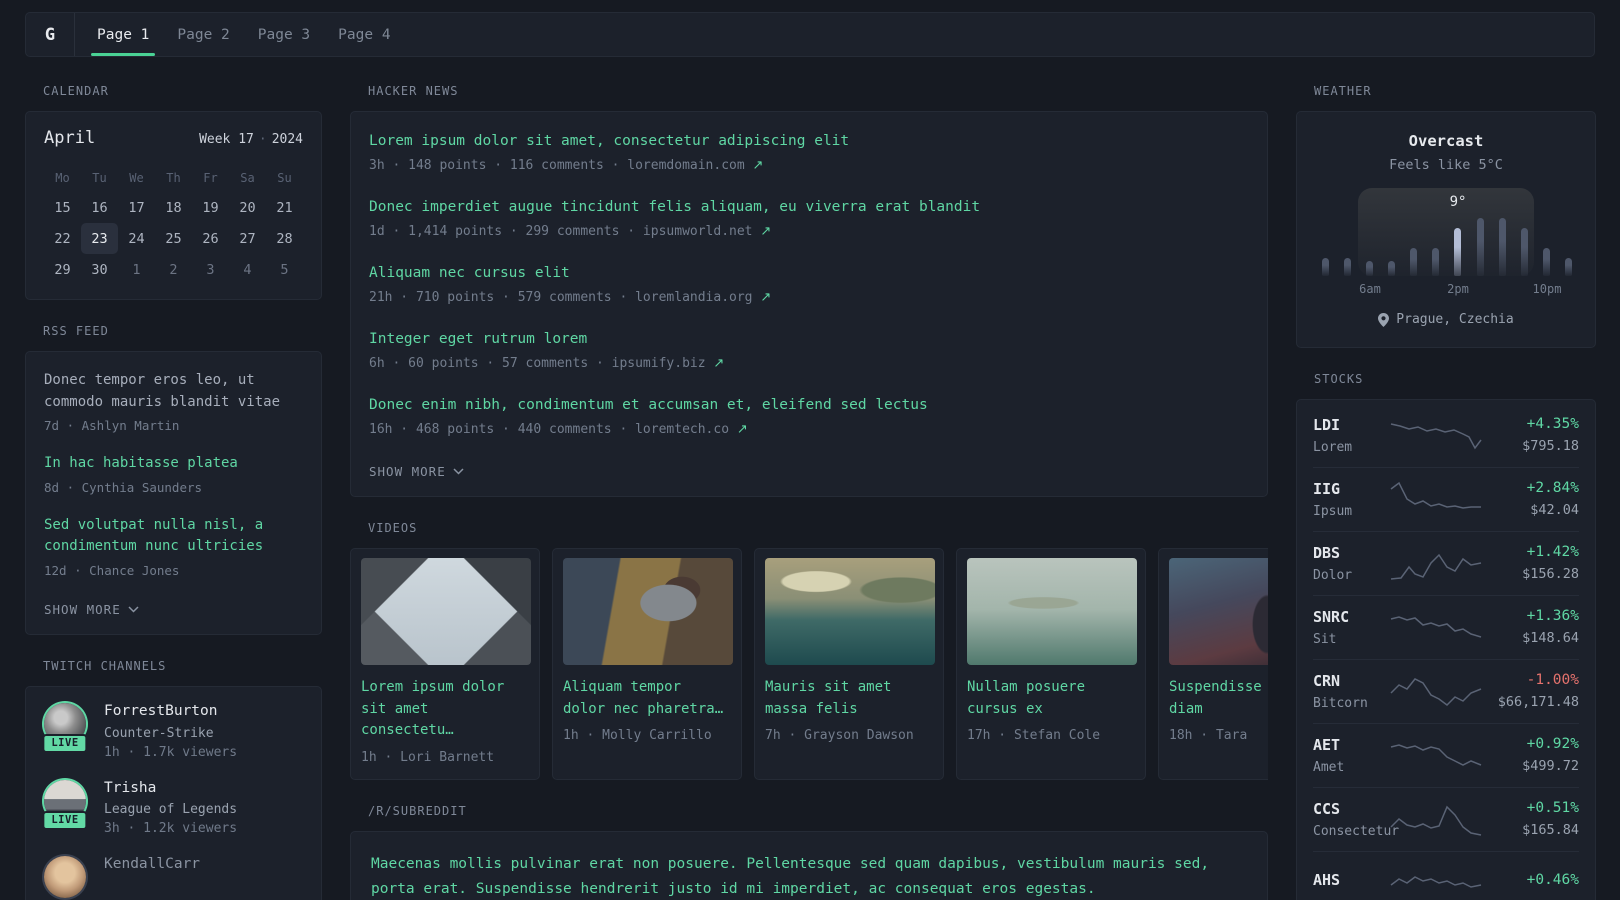 This screenshot has width=1620, height=900. I want to click on stock-change: +0.51%, so click(1552, 808).